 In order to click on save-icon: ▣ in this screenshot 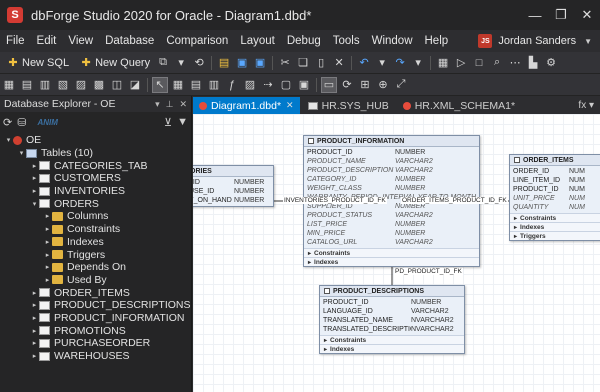, I will do `click(242, 63)`.